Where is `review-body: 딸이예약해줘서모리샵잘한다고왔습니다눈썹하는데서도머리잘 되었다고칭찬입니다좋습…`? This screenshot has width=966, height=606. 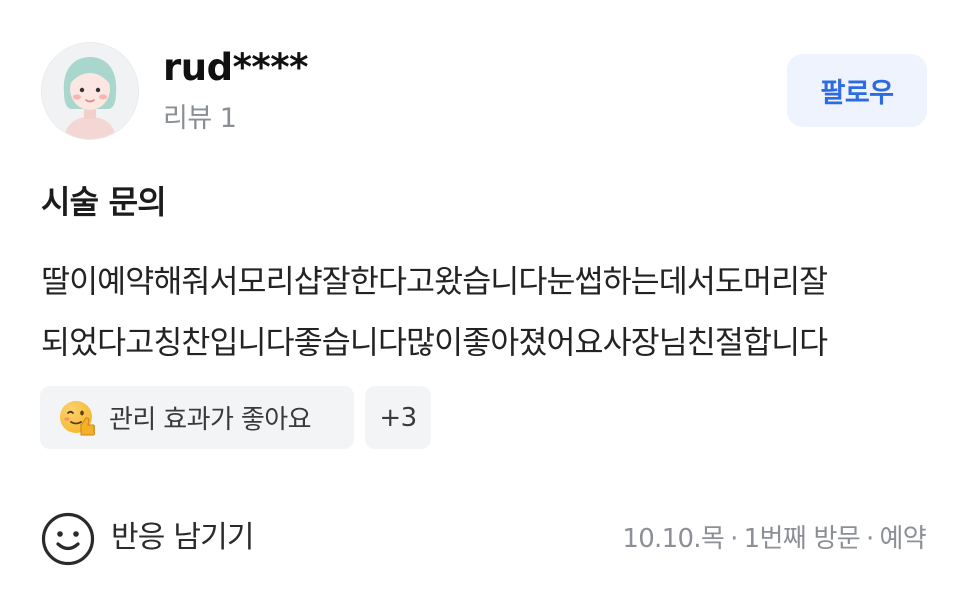
review-body: 딸이예약해줘서모리샵잘한다고왔습니다눈썹하는데서도머리잘 되었다고칭찬입니다좋습… is located at coordinates (434, 312).